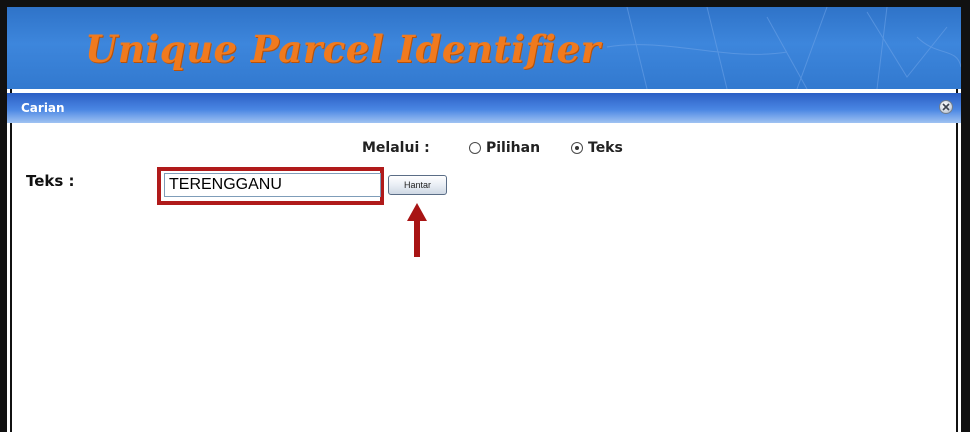  What do you see at coordinates (577, 148) in the screenshot?
I see `radio-teks` at bounding box center [577, 148].